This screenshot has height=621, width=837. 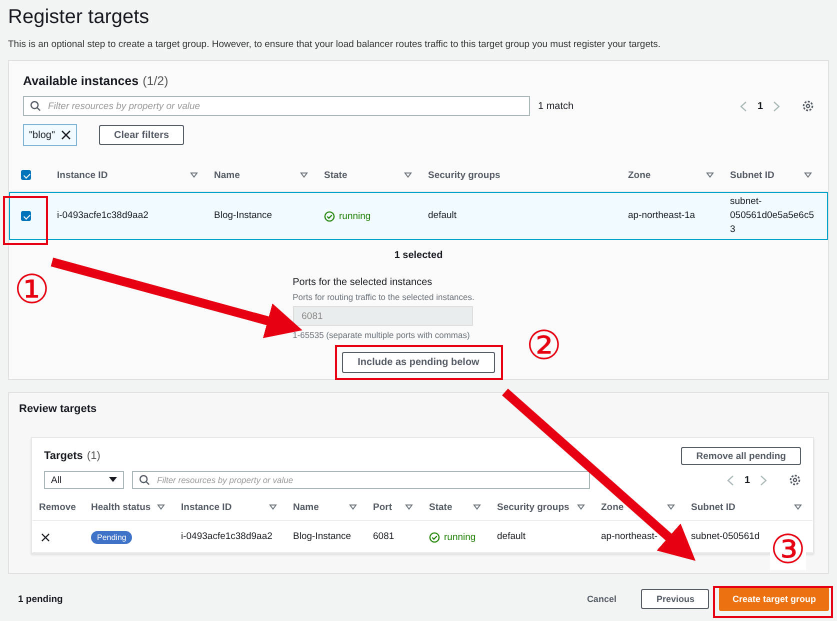 I want to click on step-number: ②, so click(x=544, y=346).